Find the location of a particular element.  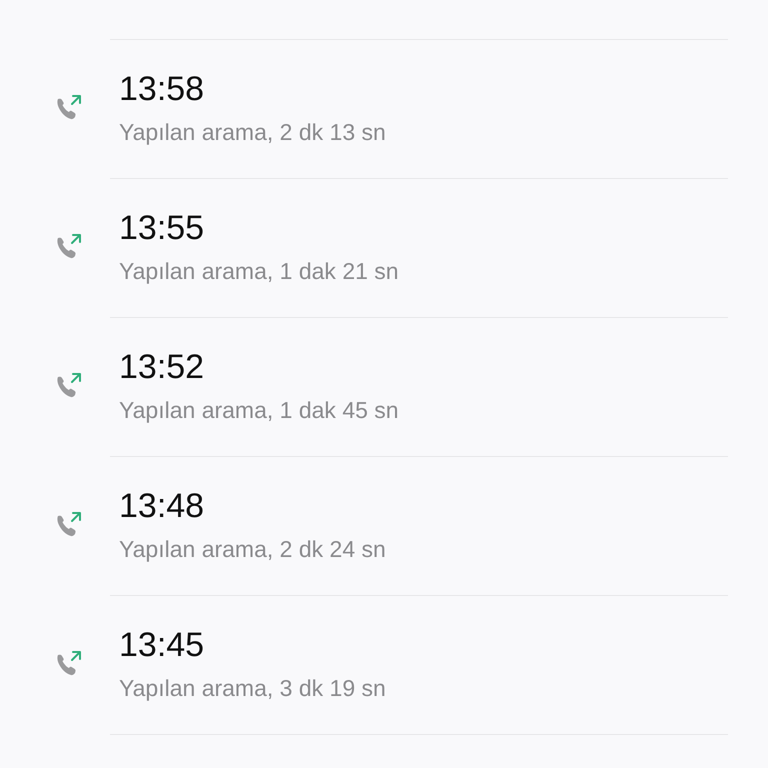

call-detail: Yapılan arama, 3 dk 19 sn is located at coordinates (252, 688).